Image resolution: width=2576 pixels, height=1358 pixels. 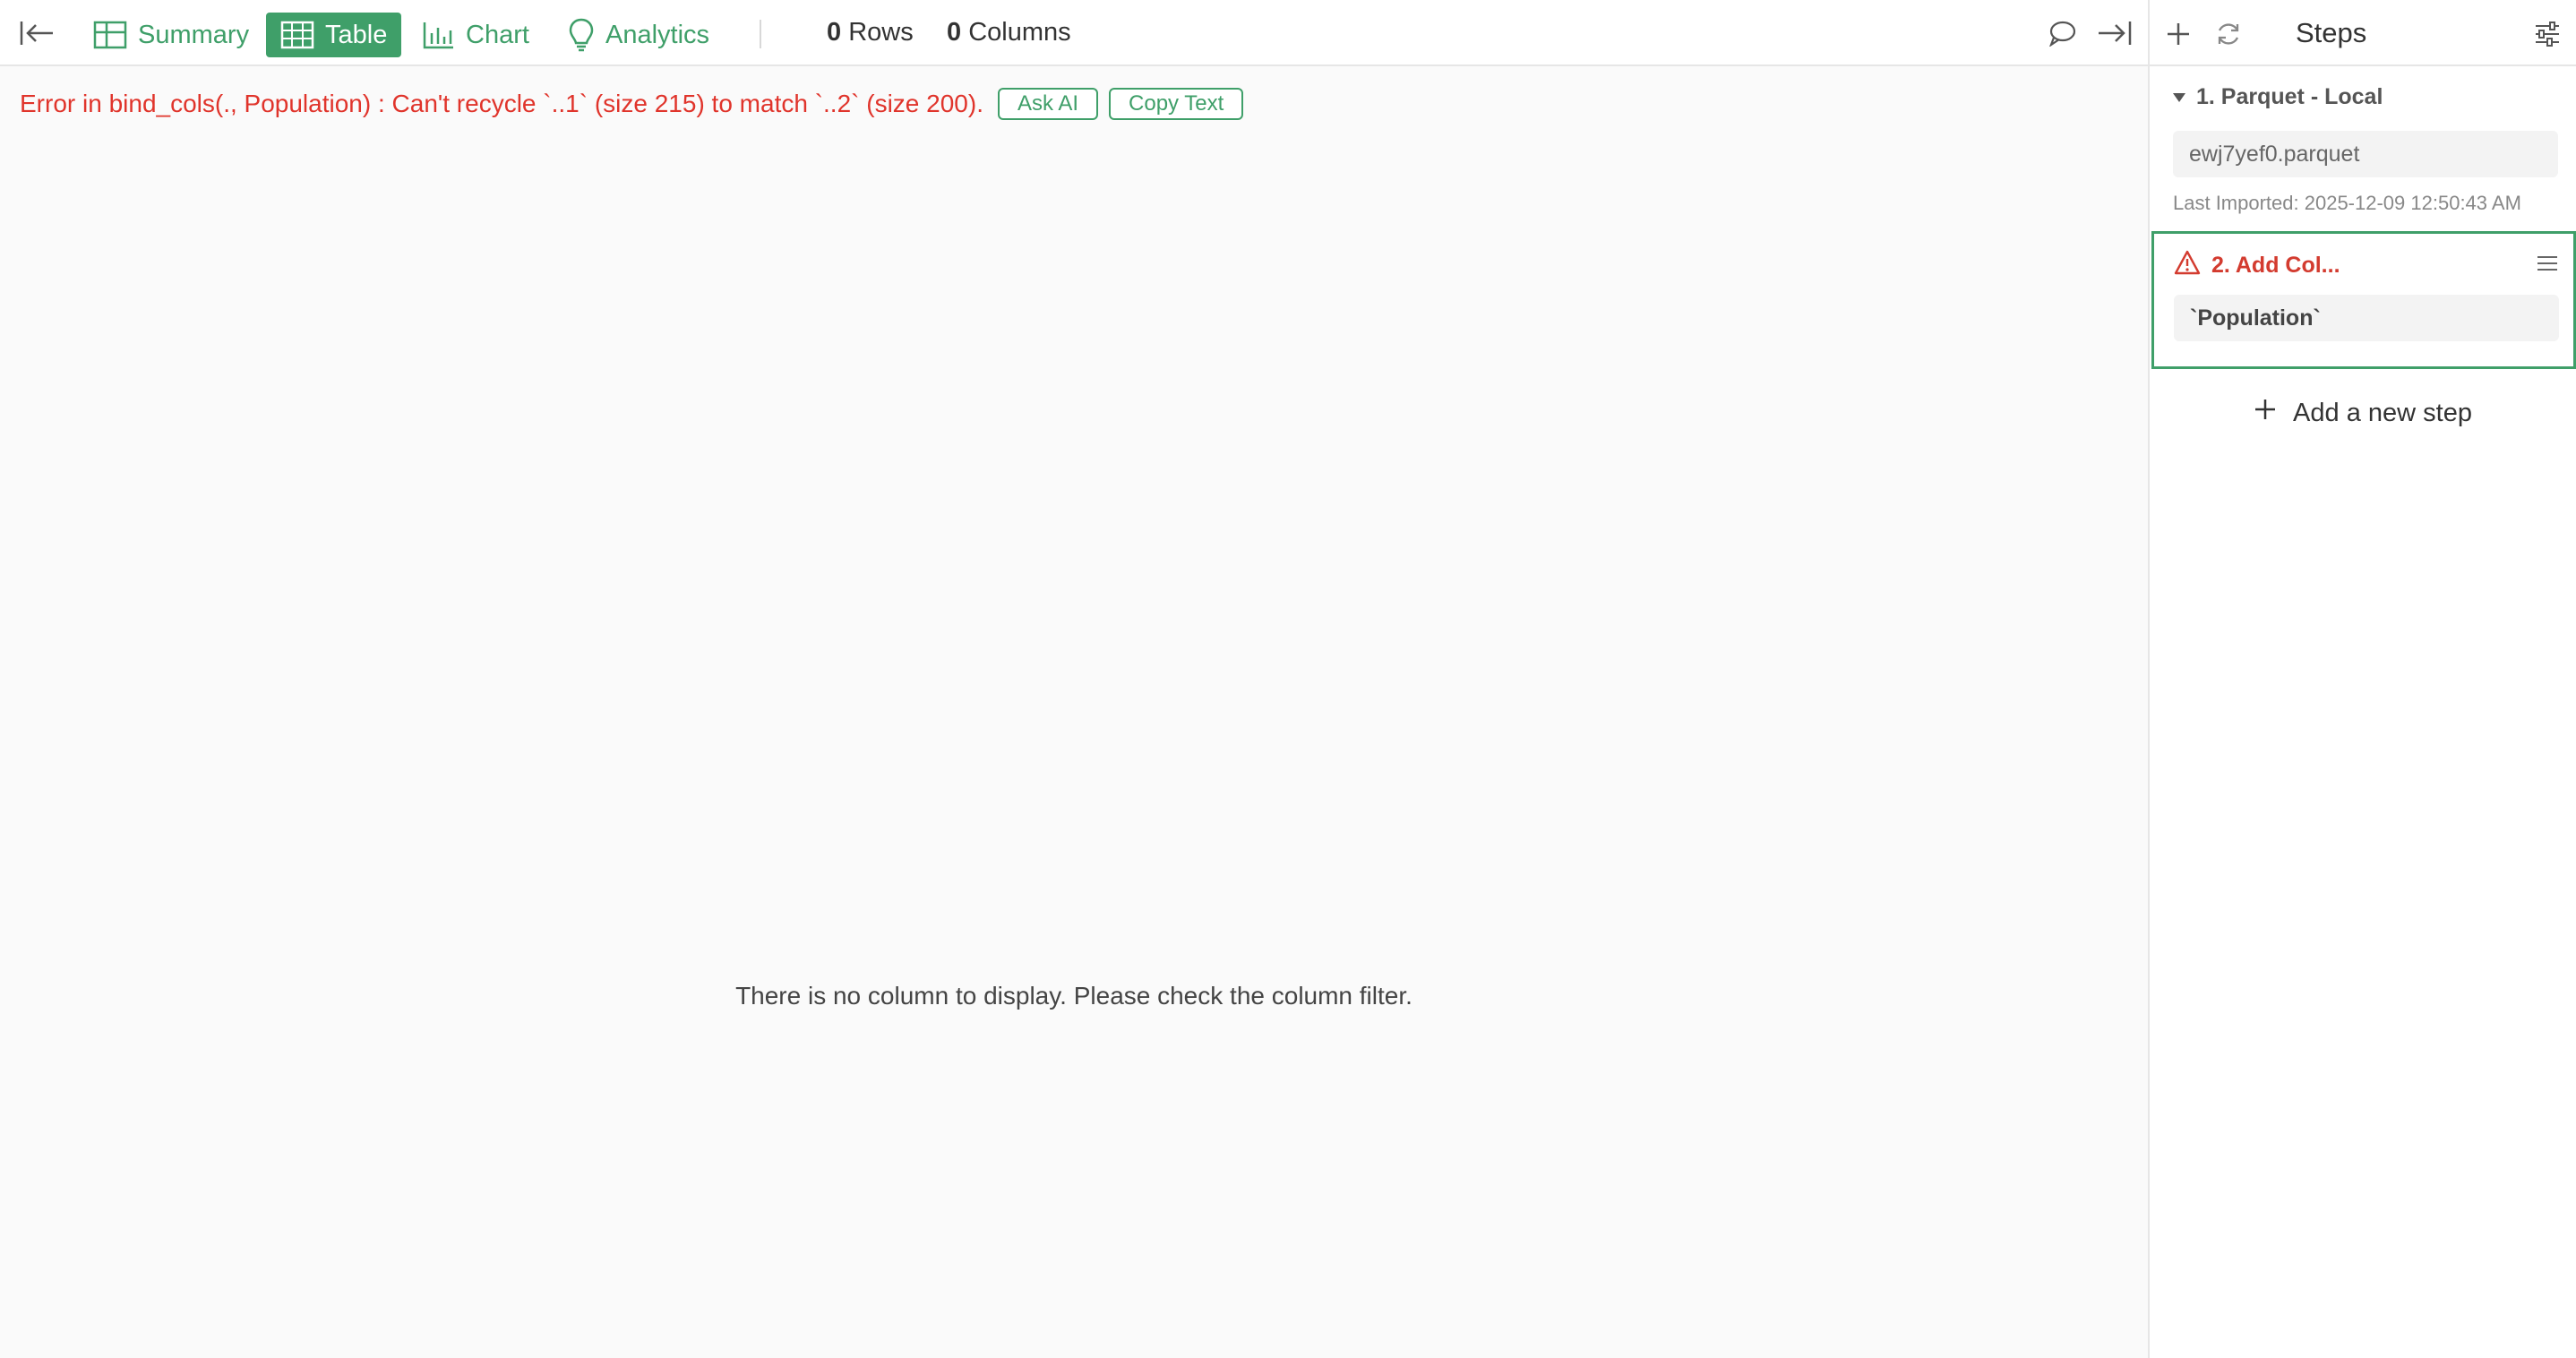 I want to click on table-icon, so click(x=297, y=35).